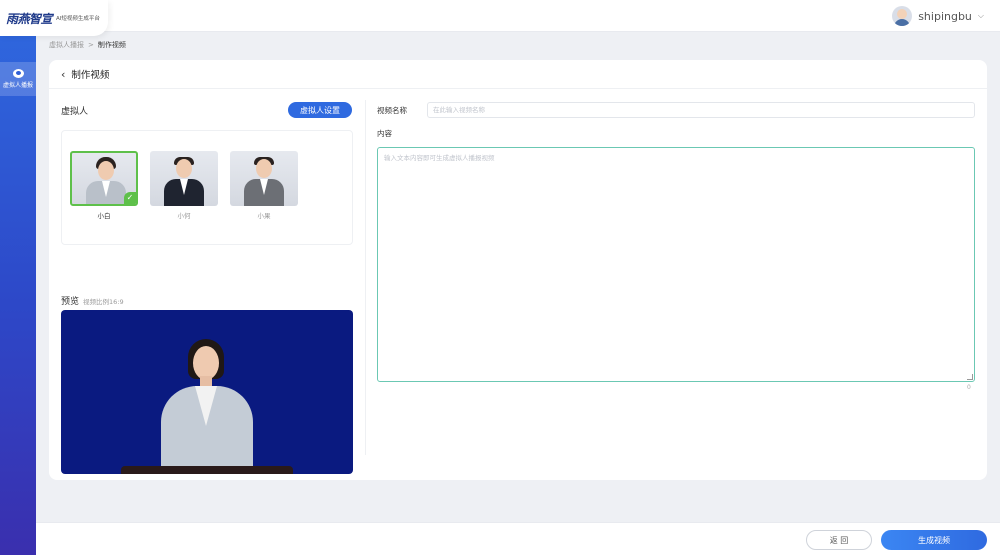 Image resolution: width=1000 pixels, height=555 pixels. What do you see at coordinates (518, 538) in the screenshot?
I see `footer-bar: 返 回 生成视频` at bounding box center [518, 538].